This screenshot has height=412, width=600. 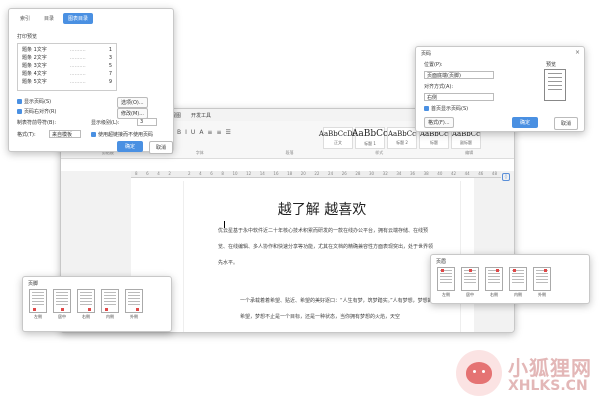 I want to click on toc-preview-row: 题条 4文字.......... 7, so click(x=67, y=74).